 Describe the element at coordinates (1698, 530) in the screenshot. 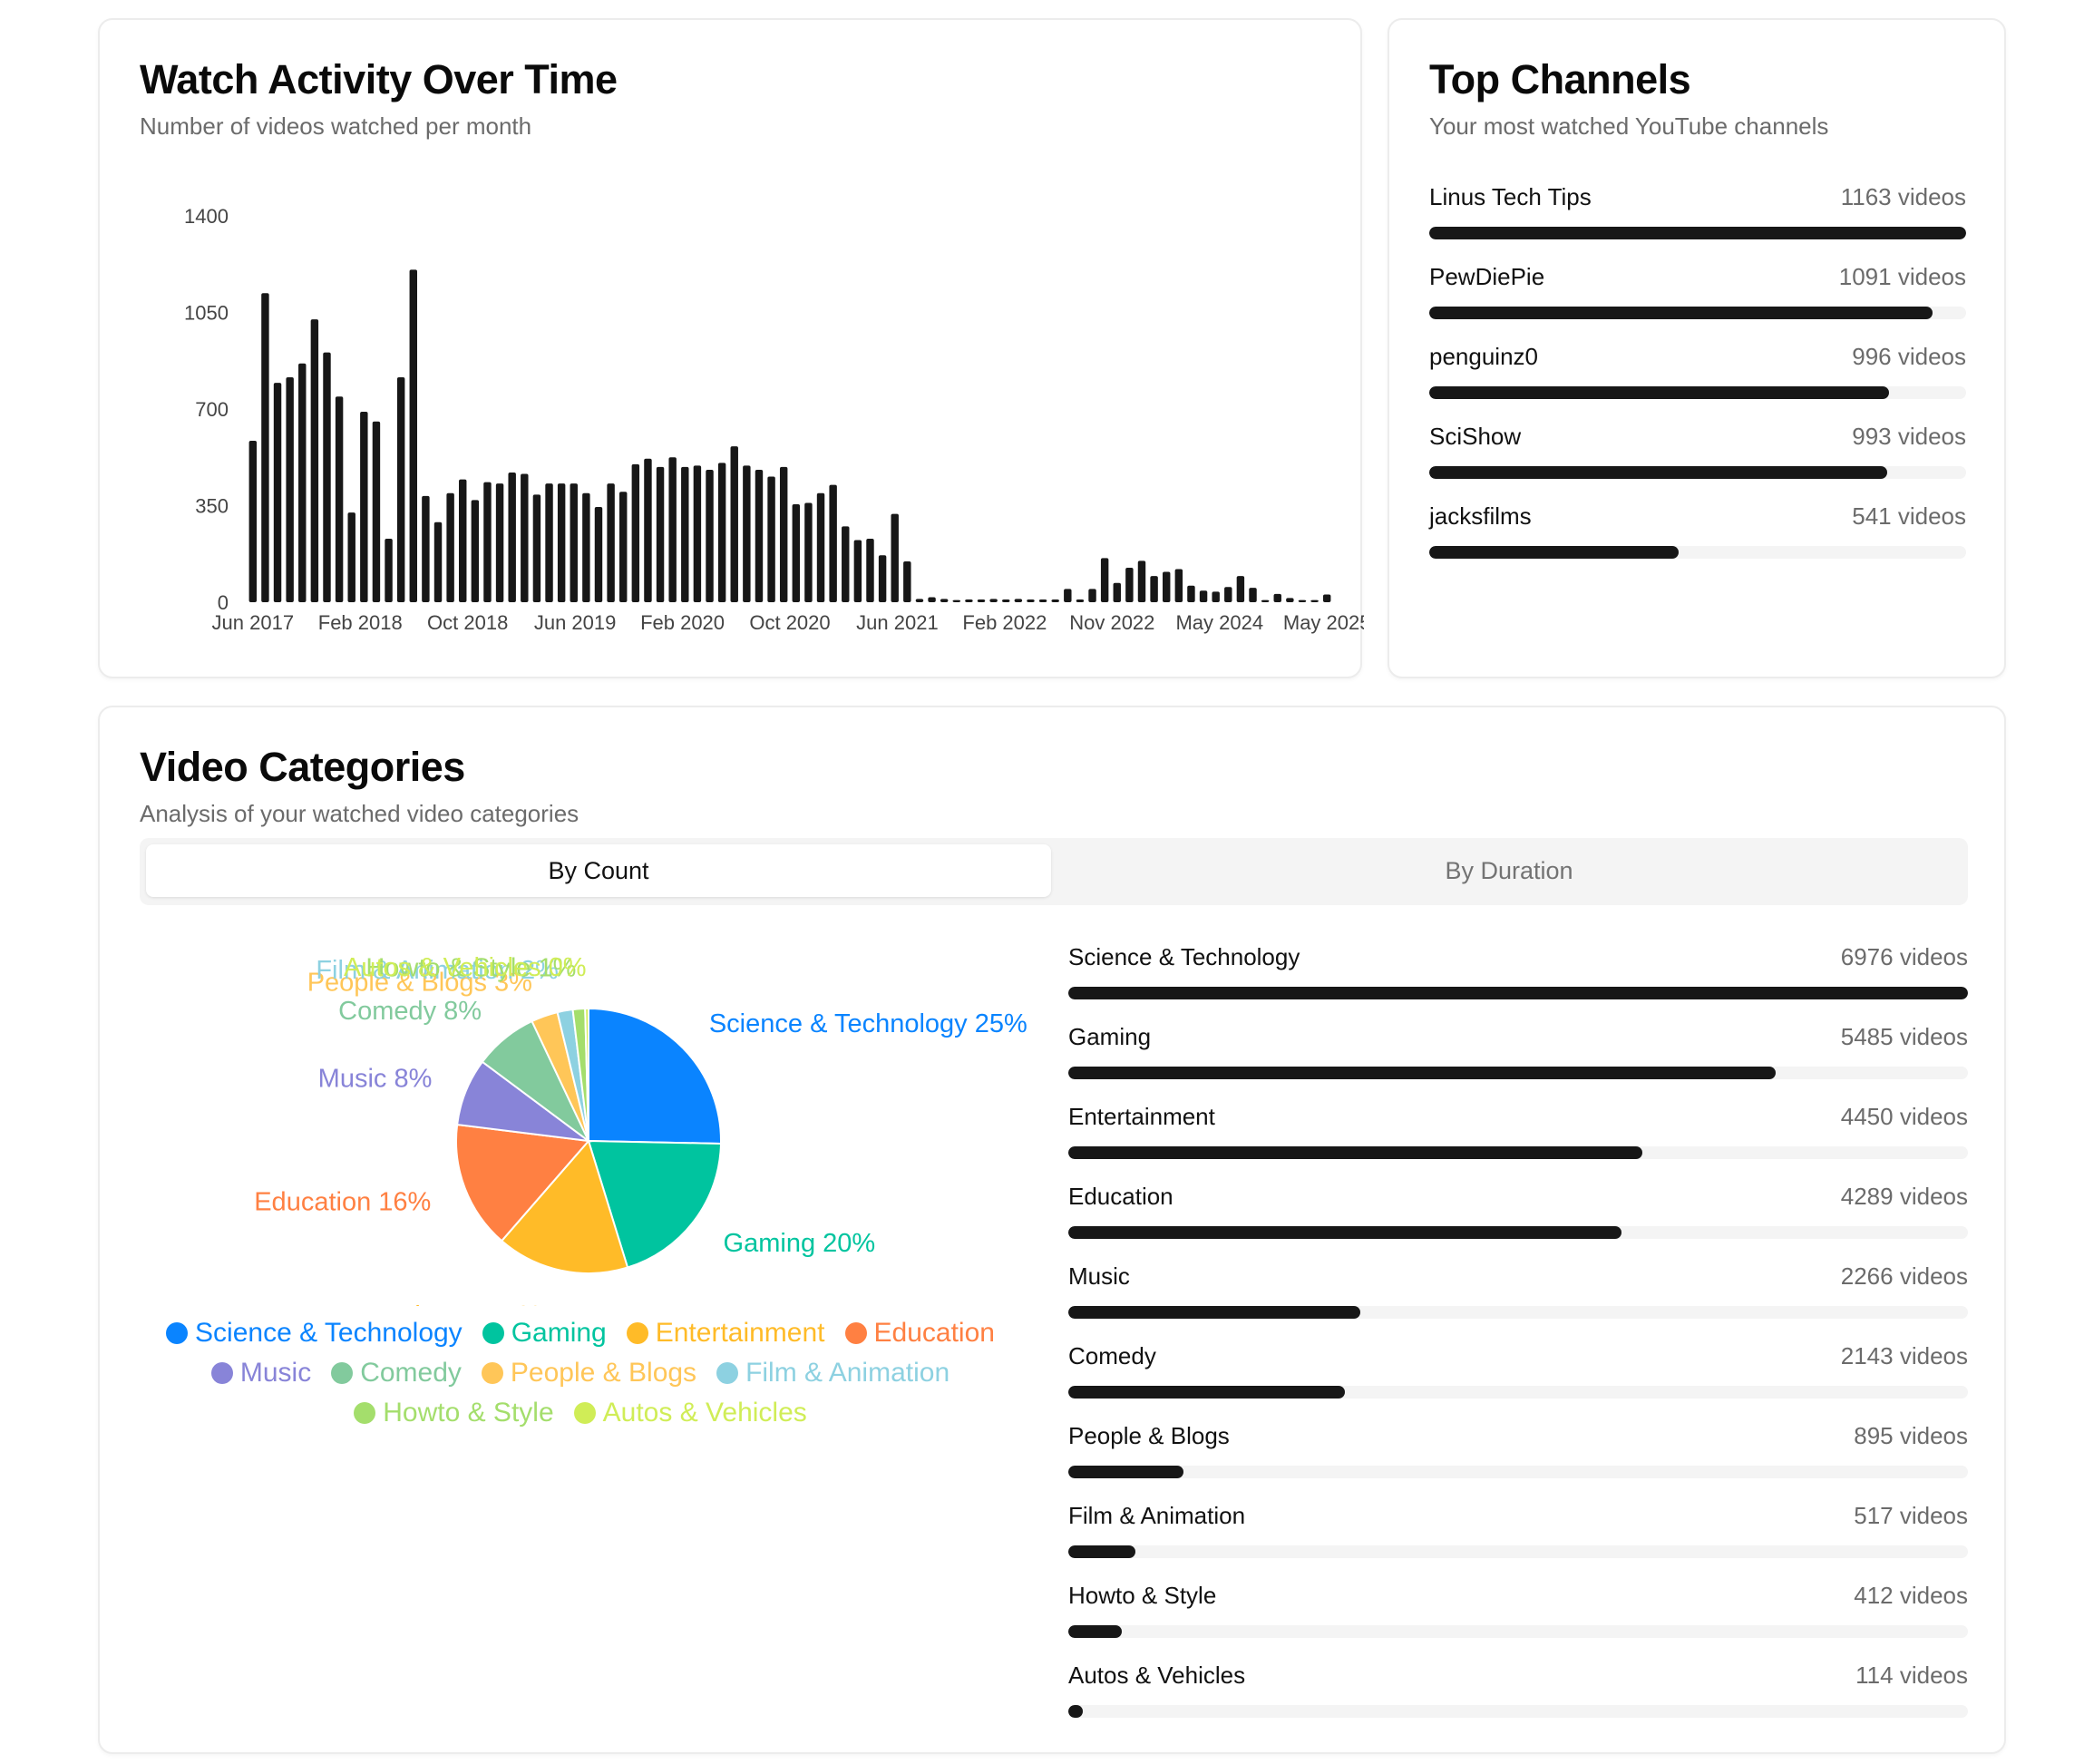

I see `channel-row: jacksfilms 541 videos` at that location.